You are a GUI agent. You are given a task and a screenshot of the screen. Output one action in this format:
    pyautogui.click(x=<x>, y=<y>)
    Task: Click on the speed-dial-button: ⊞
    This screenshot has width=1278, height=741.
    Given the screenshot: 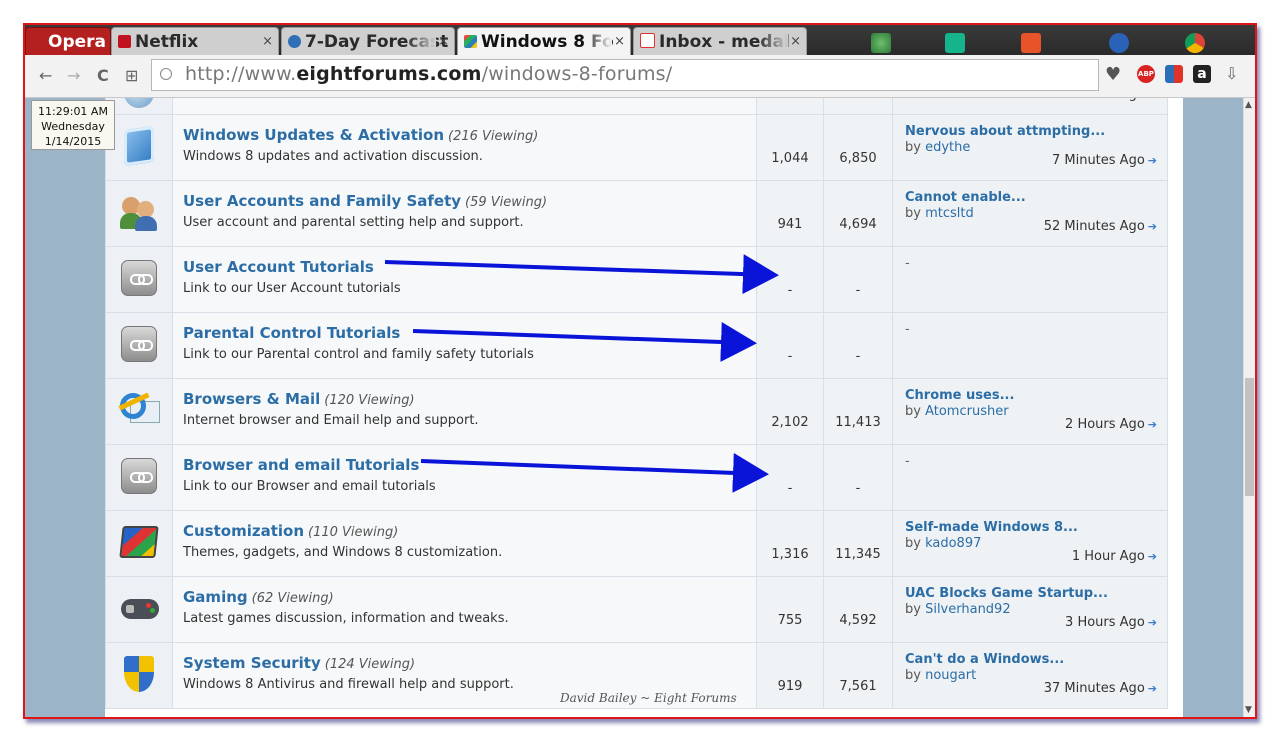 What is the action you would take?
    pyautogui.click(x=131, y=75)
    